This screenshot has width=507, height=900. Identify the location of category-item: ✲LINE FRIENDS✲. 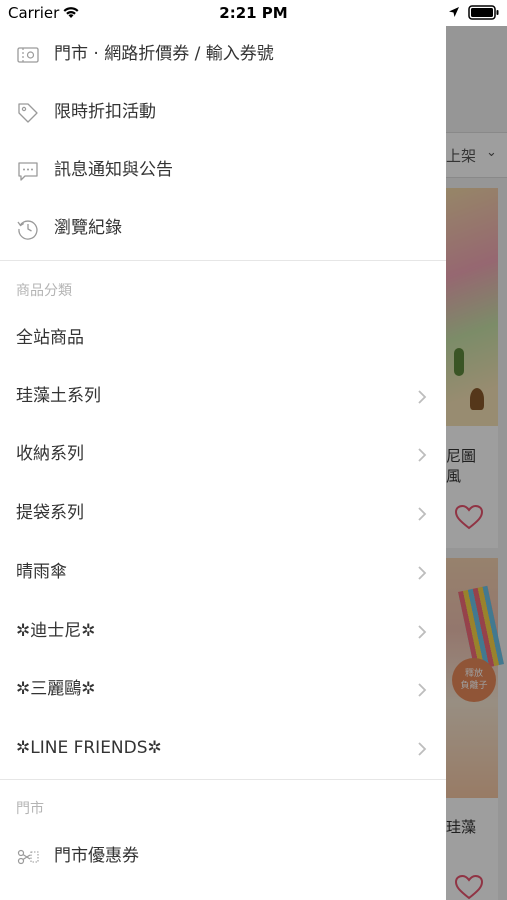
(223, 749).